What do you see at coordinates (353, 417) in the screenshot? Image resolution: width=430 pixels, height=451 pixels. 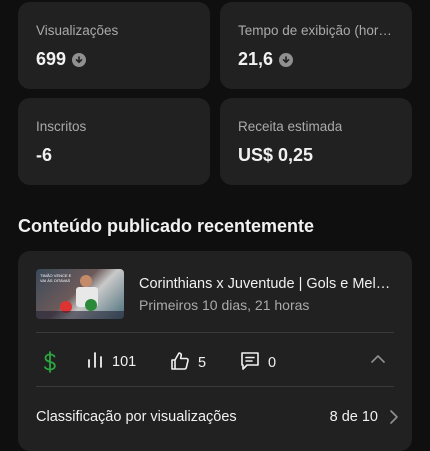 I see `ranking-value: 8 de 10` at bounding box center [353, 417].